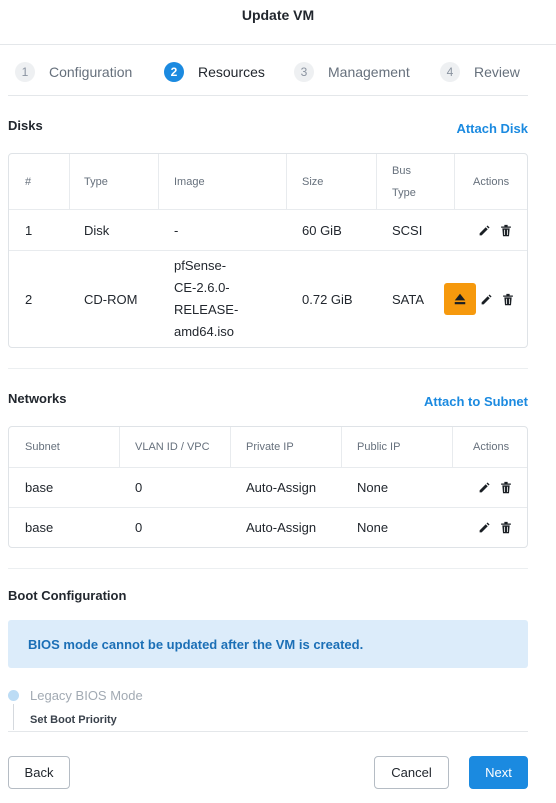 The width and height of the screenshot is (556, 803). Describe the element at coordinates (322, 230) in the screenshot. I see `disk-size: 60 GiB` at that location.